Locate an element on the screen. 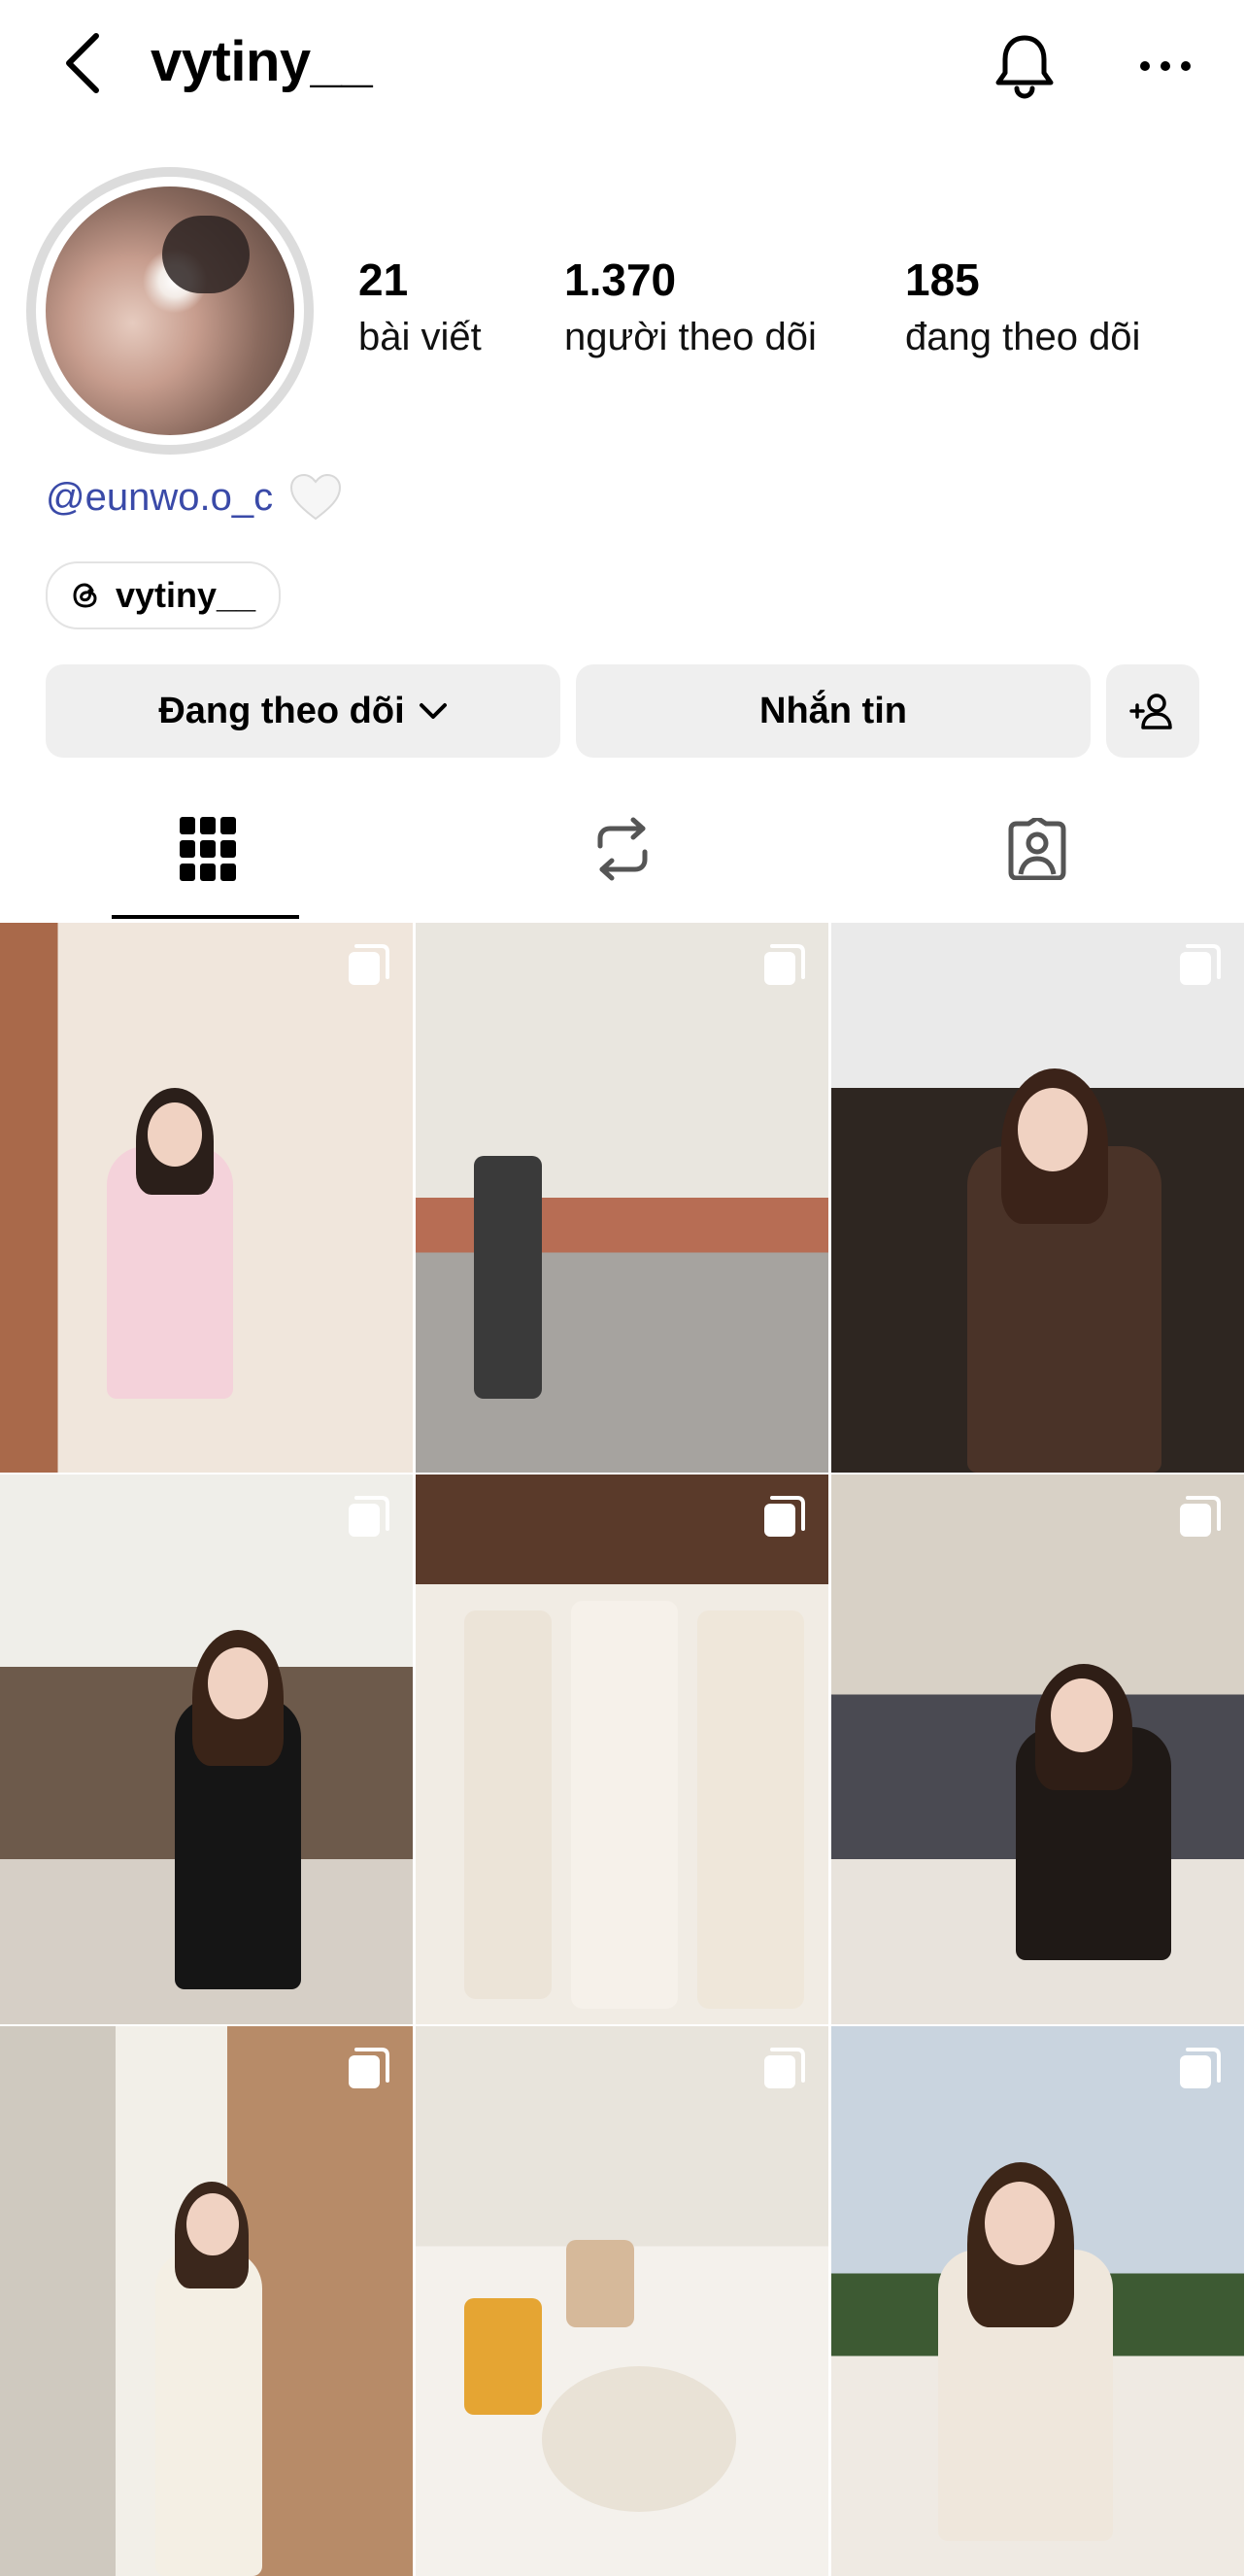 The image size is (1245, 2576). tab-reposts is located at coordinates (622, 849).